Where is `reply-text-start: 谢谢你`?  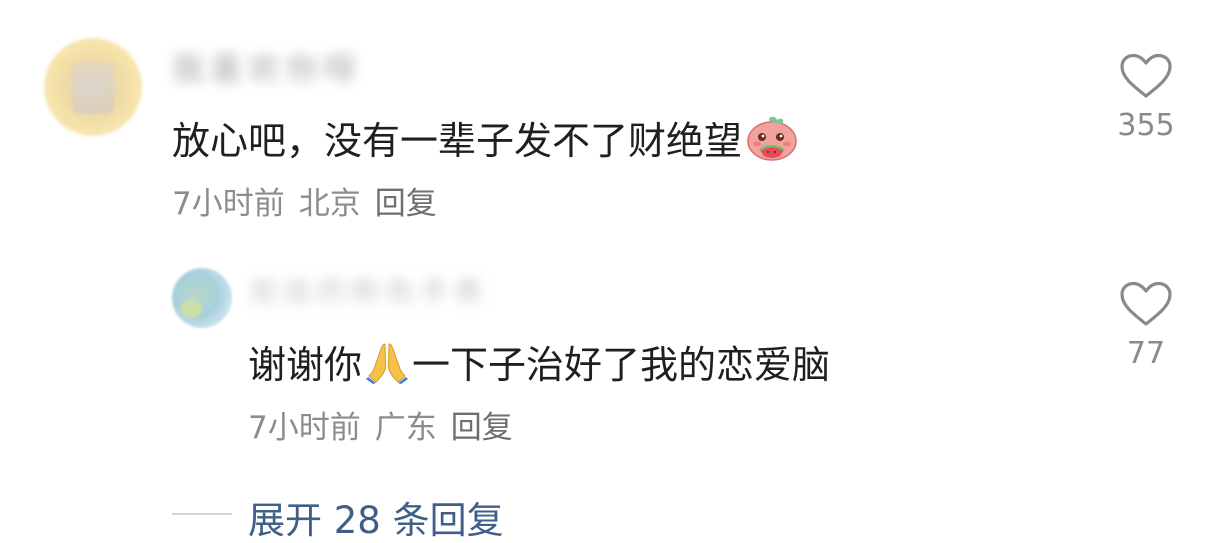 reply-text-start: 谢谢你 is located at coordinates (305, 365).